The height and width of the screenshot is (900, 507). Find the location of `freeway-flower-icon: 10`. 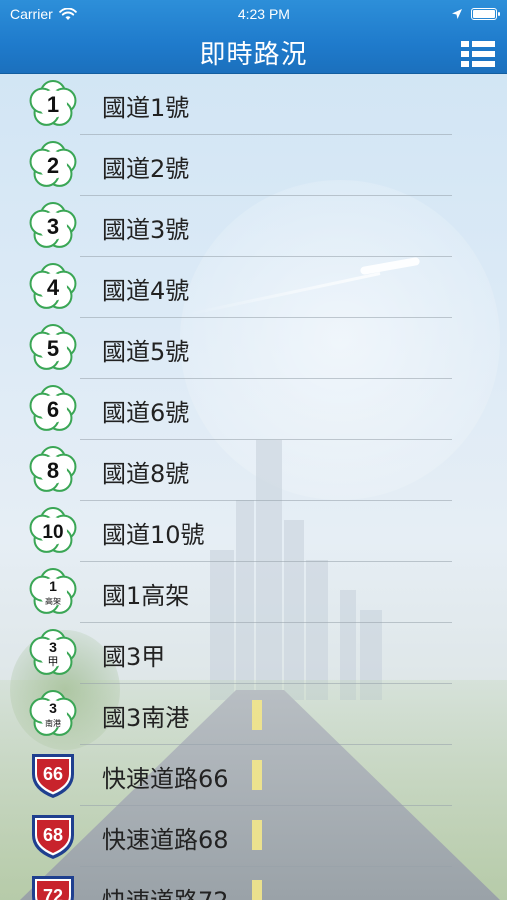

freeway-flower-icon: 10 is located at coordinates (53, 531).